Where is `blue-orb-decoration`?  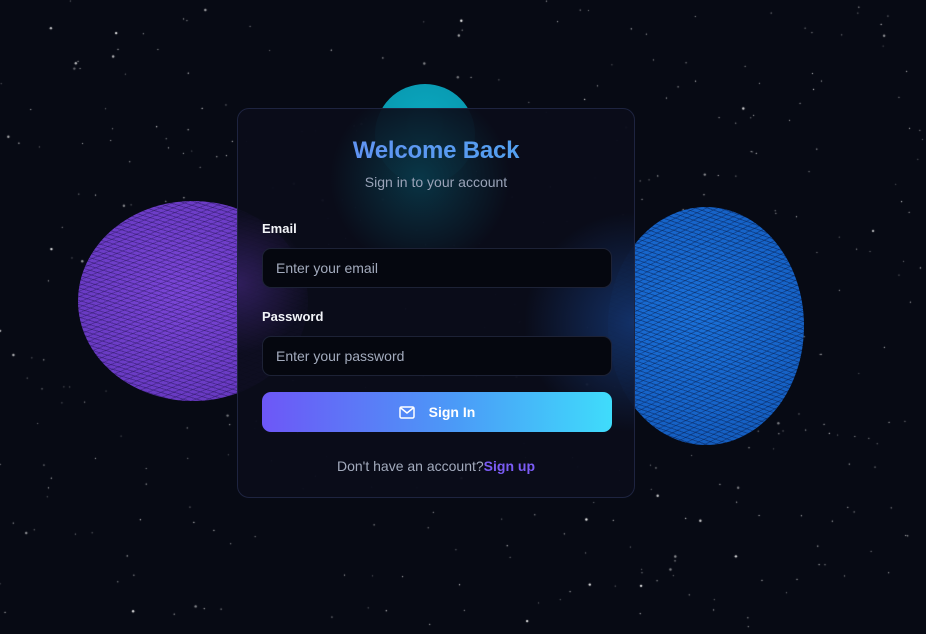
blue-orb-decoration is located at coordinates (706, 326).